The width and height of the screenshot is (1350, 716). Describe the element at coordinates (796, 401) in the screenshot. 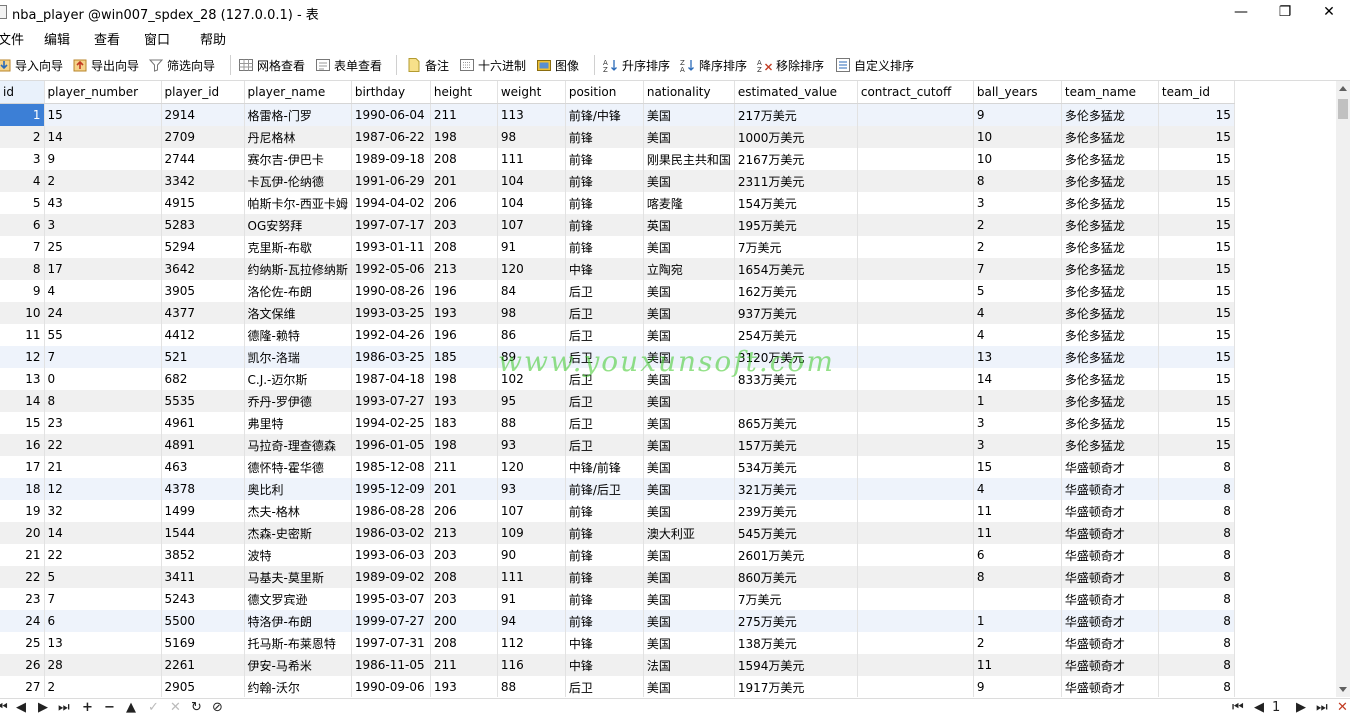

I see `cell-estimated-value` at that location.